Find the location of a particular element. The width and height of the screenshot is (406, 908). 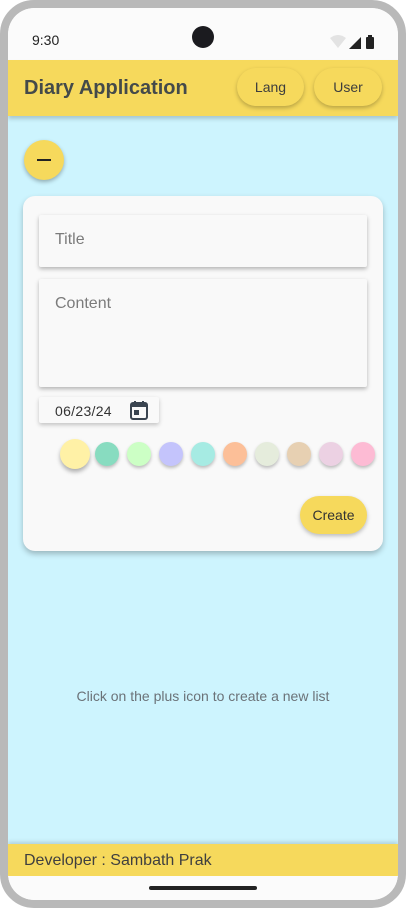

status-time: 9:30 is located at coordinates (46, 40).